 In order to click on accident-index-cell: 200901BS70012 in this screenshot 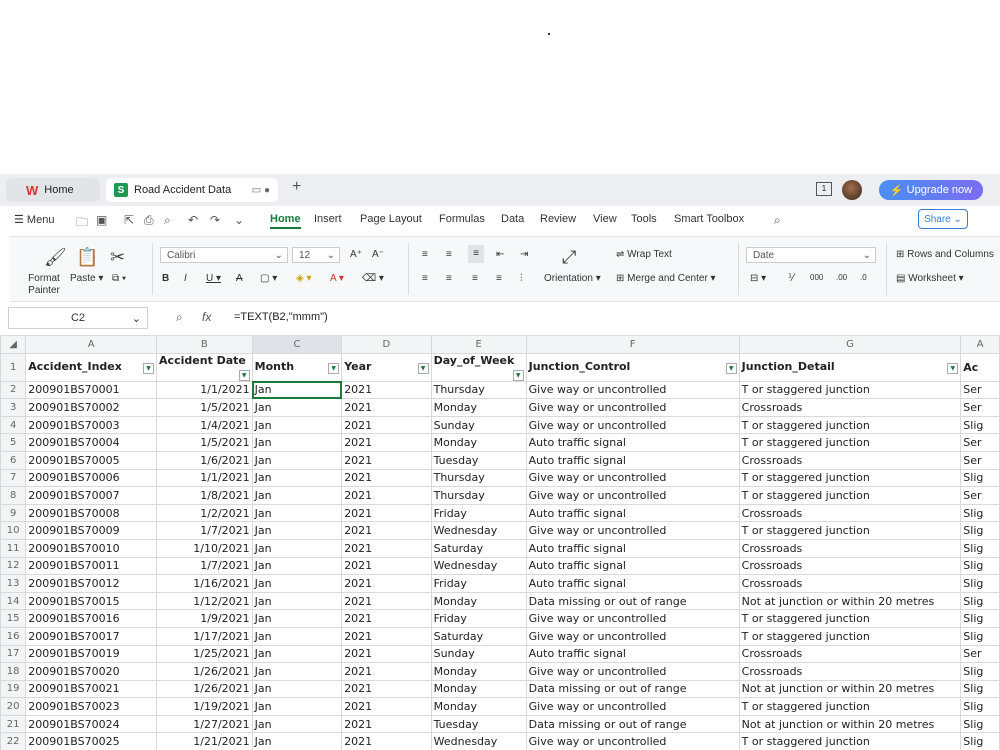, I will do `click(91, 583)`.